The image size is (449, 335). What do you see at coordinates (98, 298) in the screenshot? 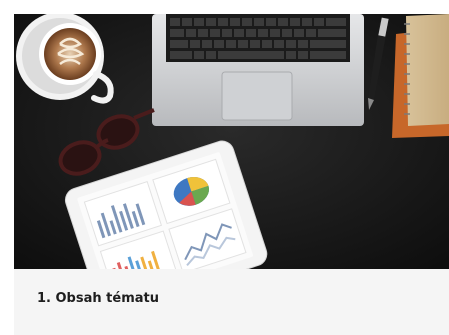
I see `card-title: 1. Obsah tématu` at bounding box center [98, 298].